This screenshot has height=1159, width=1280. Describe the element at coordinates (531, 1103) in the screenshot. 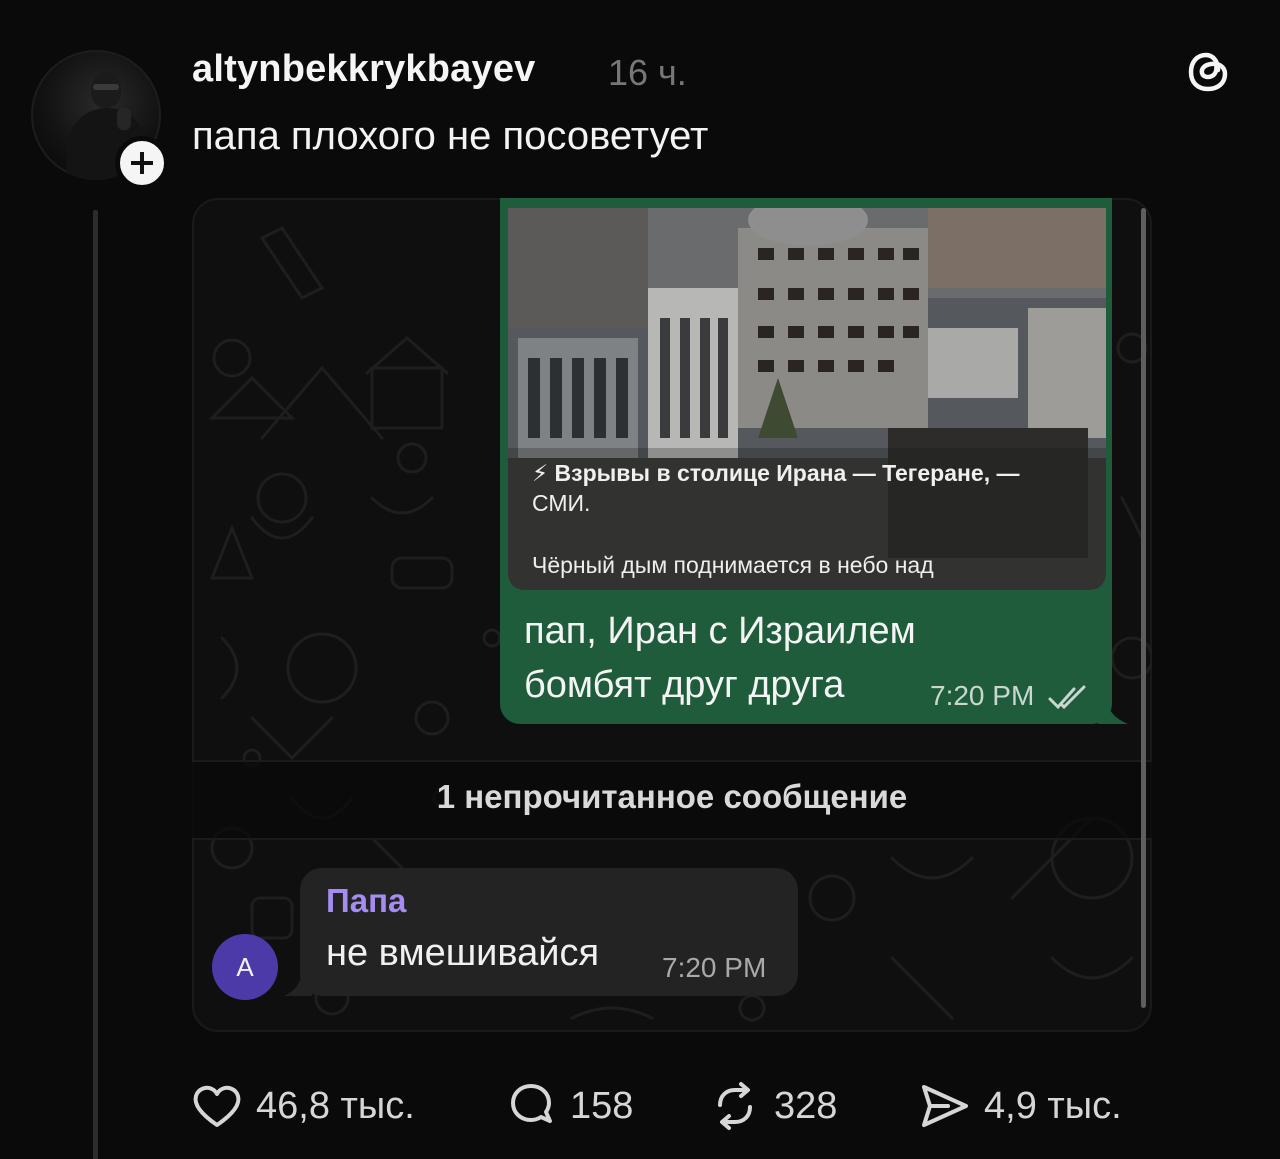

I see `comment-icon` at that location.